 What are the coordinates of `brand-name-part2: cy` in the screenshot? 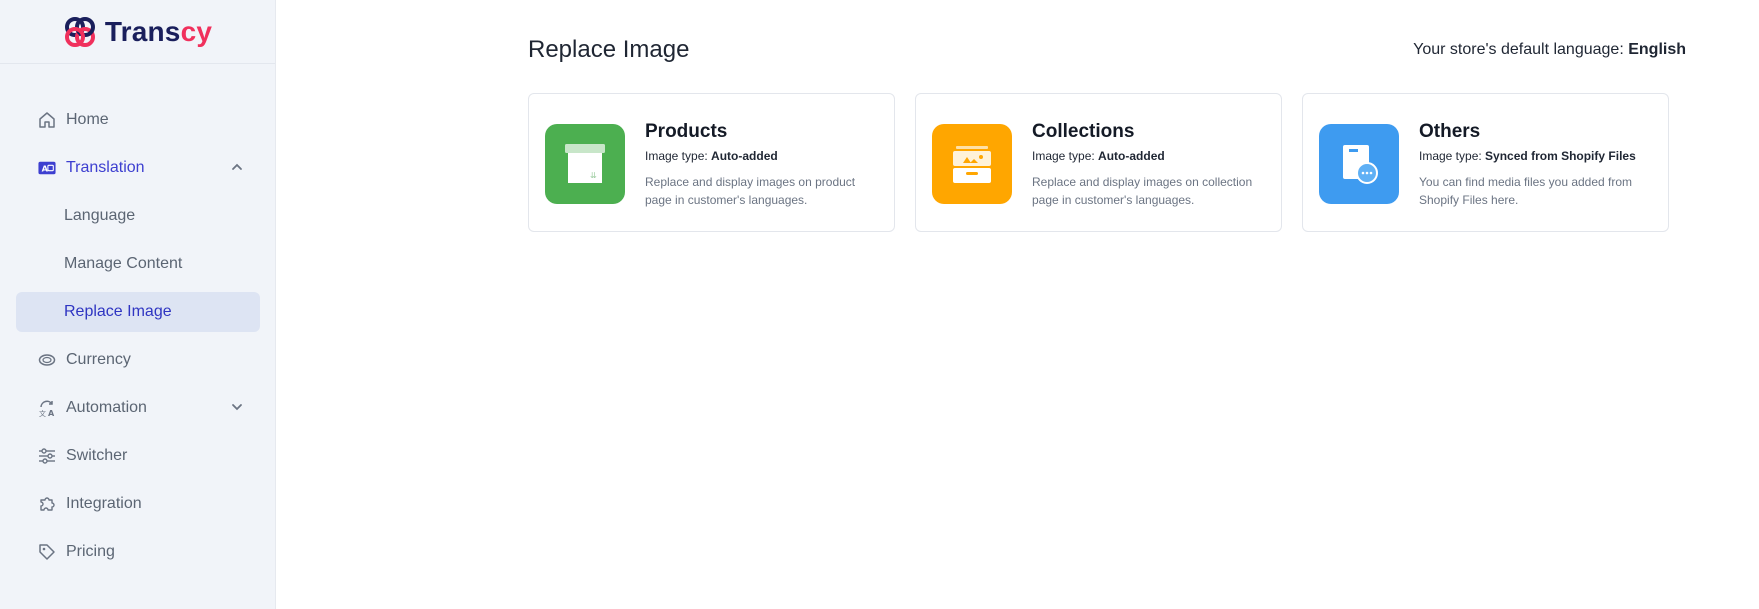 It's located at (196, 31).